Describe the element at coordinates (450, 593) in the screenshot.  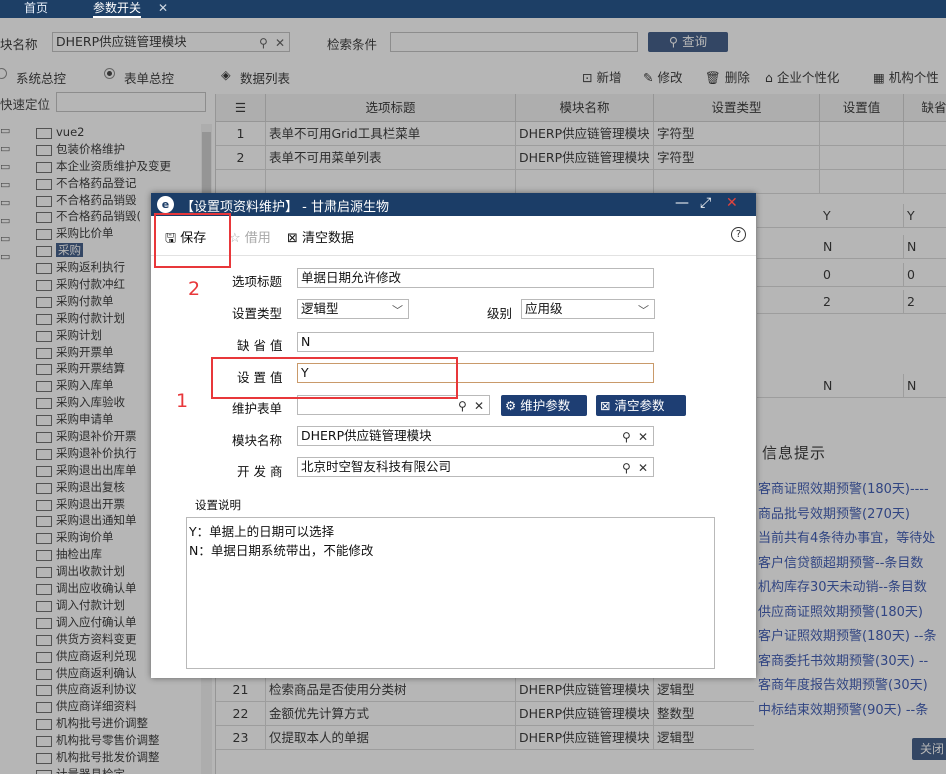
I see `description-textarea: Y：单据上的日期可以选择 N：单据日期系统带出，不能修改` at that location.